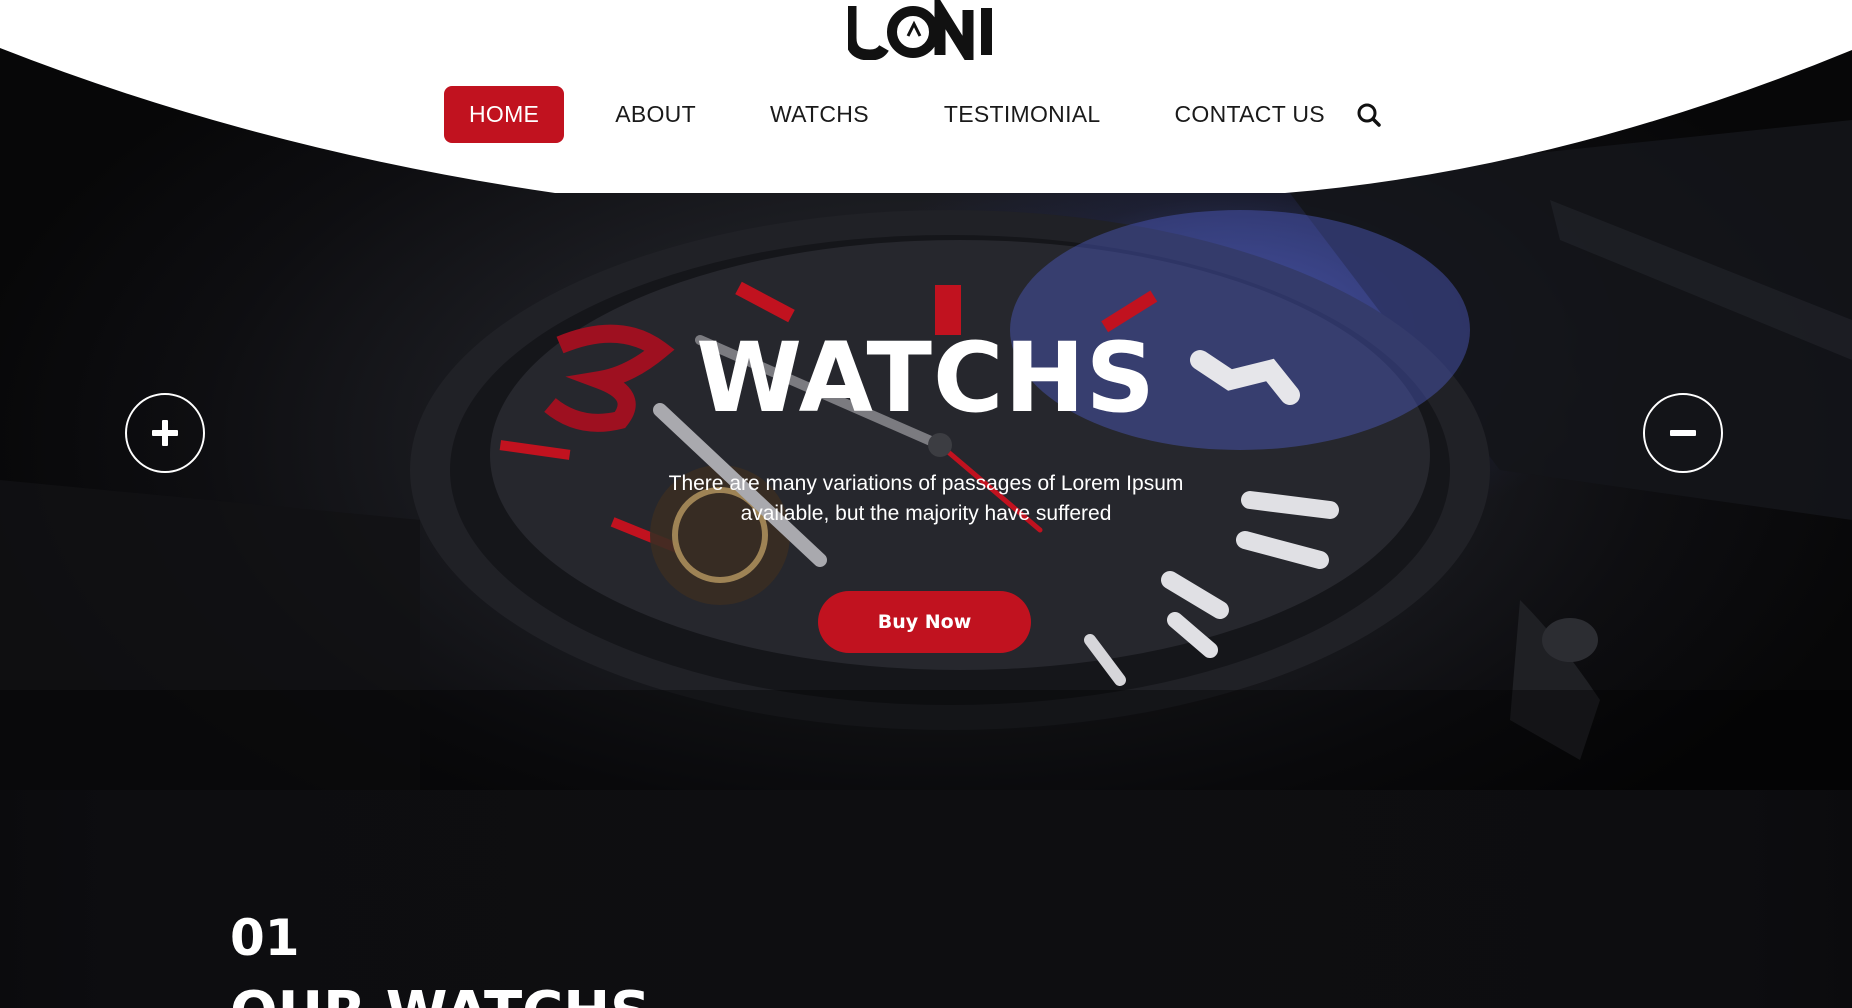 This screenshot has height=1008, width=1852. I want to click on hero-title: WATCHS, so click(926, 378).